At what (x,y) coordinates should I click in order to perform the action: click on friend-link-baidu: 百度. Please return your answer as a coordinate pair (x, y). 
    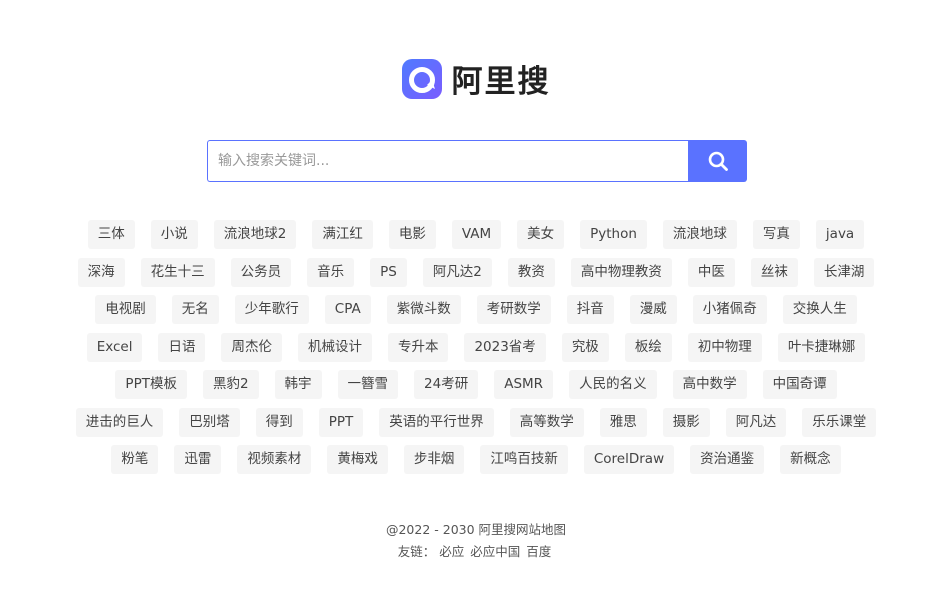
    Looking at the image, I should click on (538, 551).